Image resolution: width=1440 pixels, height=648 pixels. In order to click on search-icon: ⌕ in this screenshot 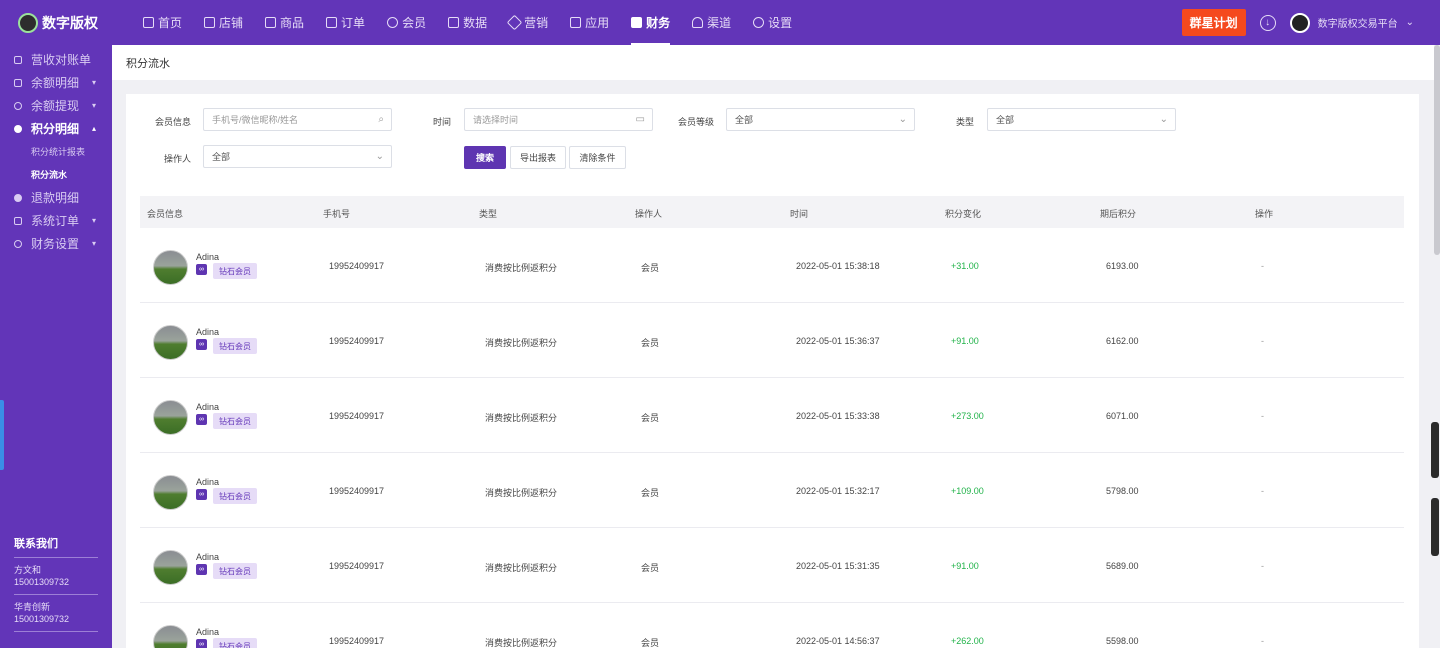, I will do `click(381, 119)`.